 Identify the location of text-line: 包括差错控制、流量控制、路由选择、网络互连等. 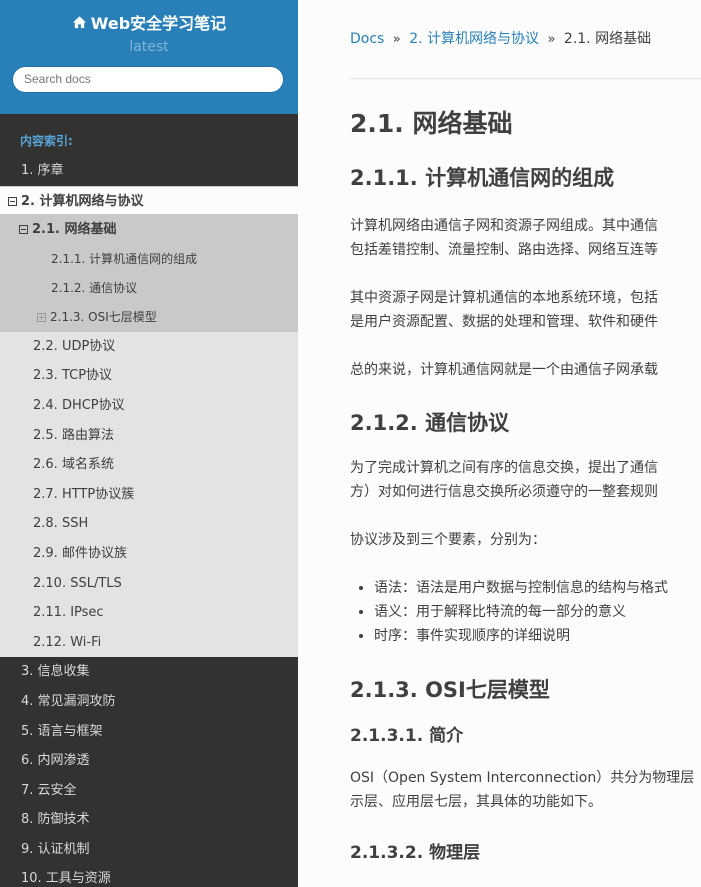
(504, 250).